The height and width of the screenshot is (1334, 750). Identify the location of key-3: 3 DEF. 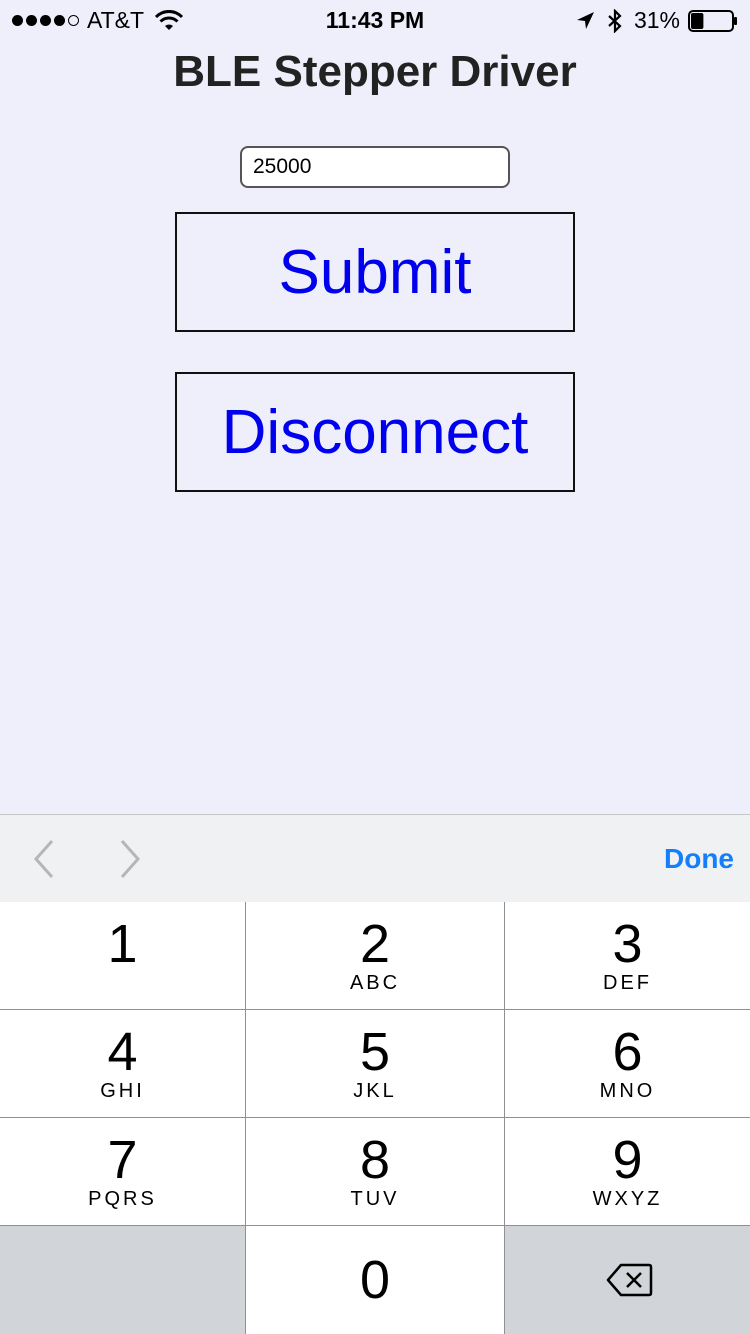
(627, 955).